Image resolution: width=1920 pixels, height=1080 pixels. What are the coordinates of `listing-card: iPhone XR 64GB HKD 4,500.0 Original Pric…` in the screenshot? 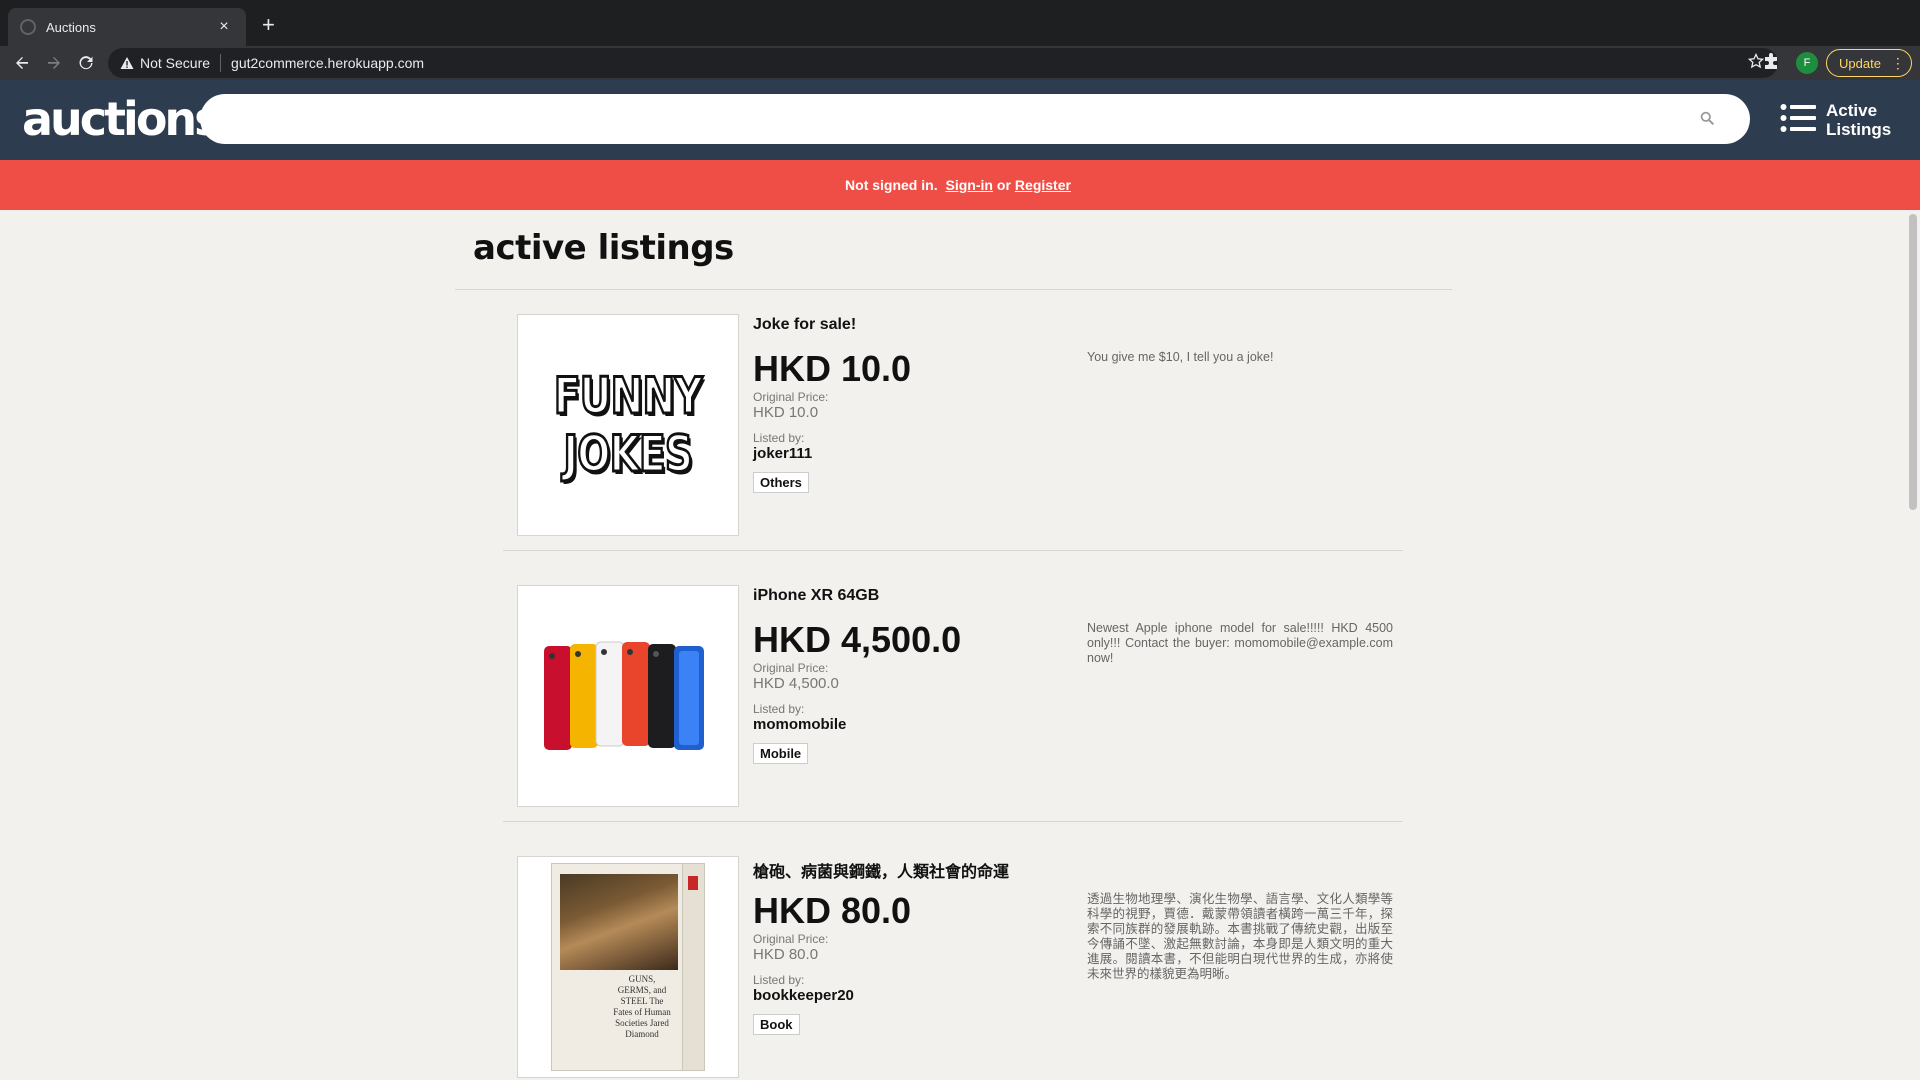 It's located at (953, 710).